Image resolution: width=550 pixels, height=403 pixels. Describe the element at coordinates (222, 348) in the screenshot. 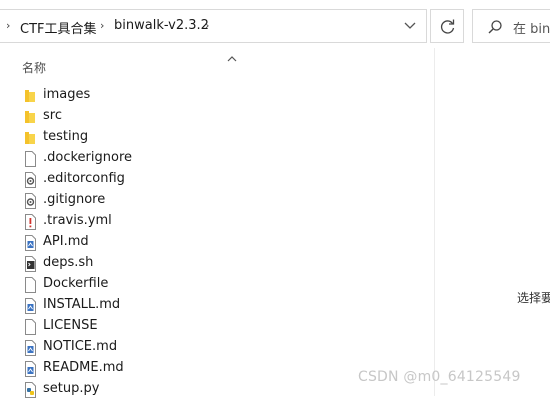

I see `file-row: NOTICE.md` at that location.